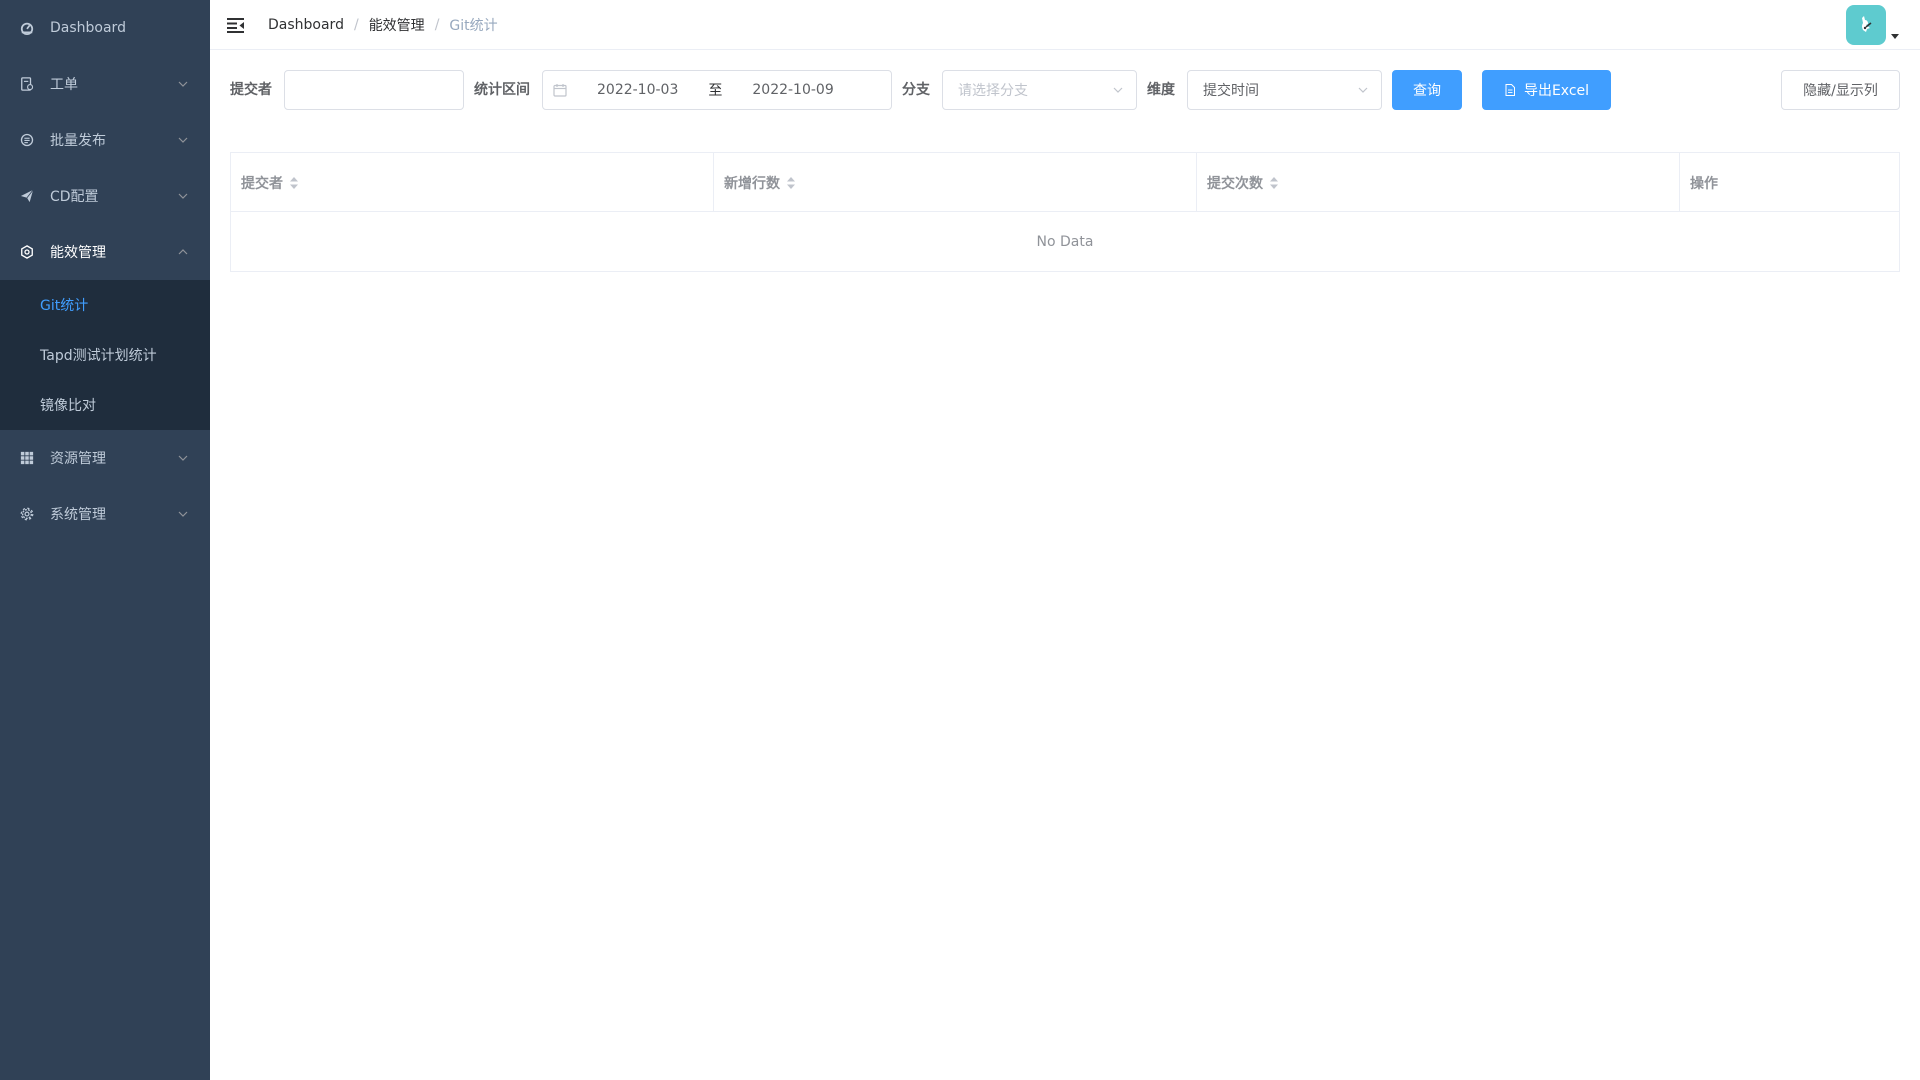  I want to click on column-header-label: 提交者, so click(262, 183).